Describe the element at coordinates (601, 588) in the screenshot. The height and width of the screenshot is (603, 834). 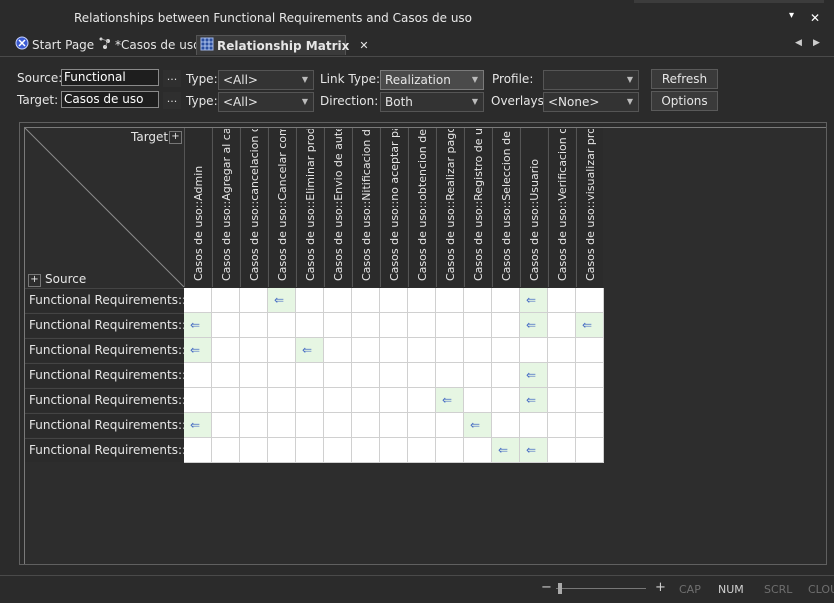
I see `zoom-slider` at that location.